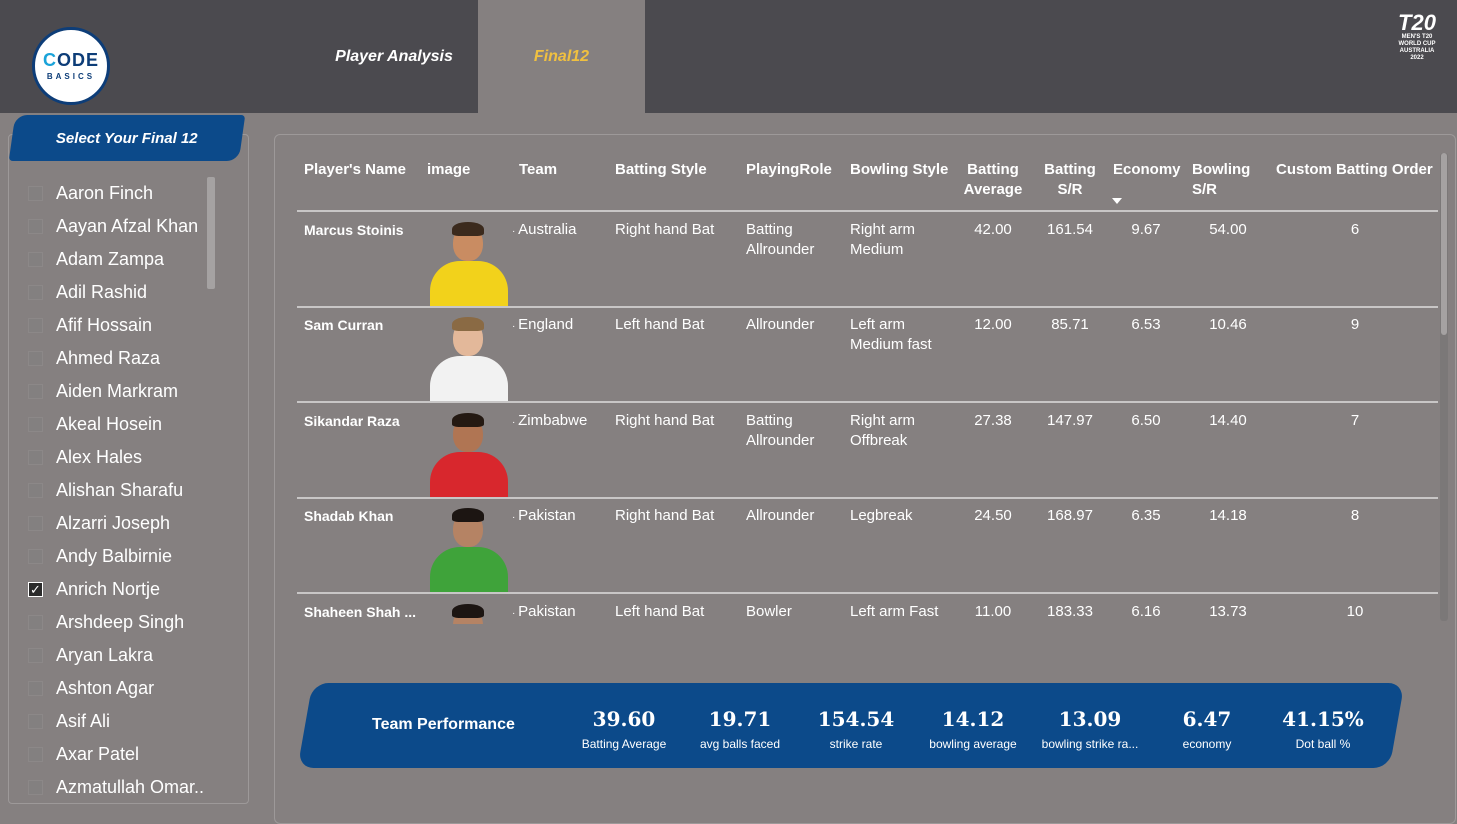  I want to click on kpi-card: 19.71 avg balls faced, so click(740, 728).